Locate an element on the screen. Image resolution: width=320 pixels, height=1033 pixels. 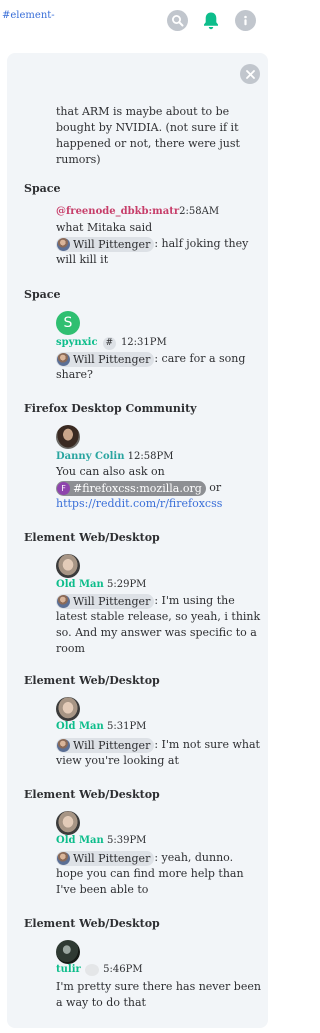
avatar-letter: S is located at coordinates (68, 323).